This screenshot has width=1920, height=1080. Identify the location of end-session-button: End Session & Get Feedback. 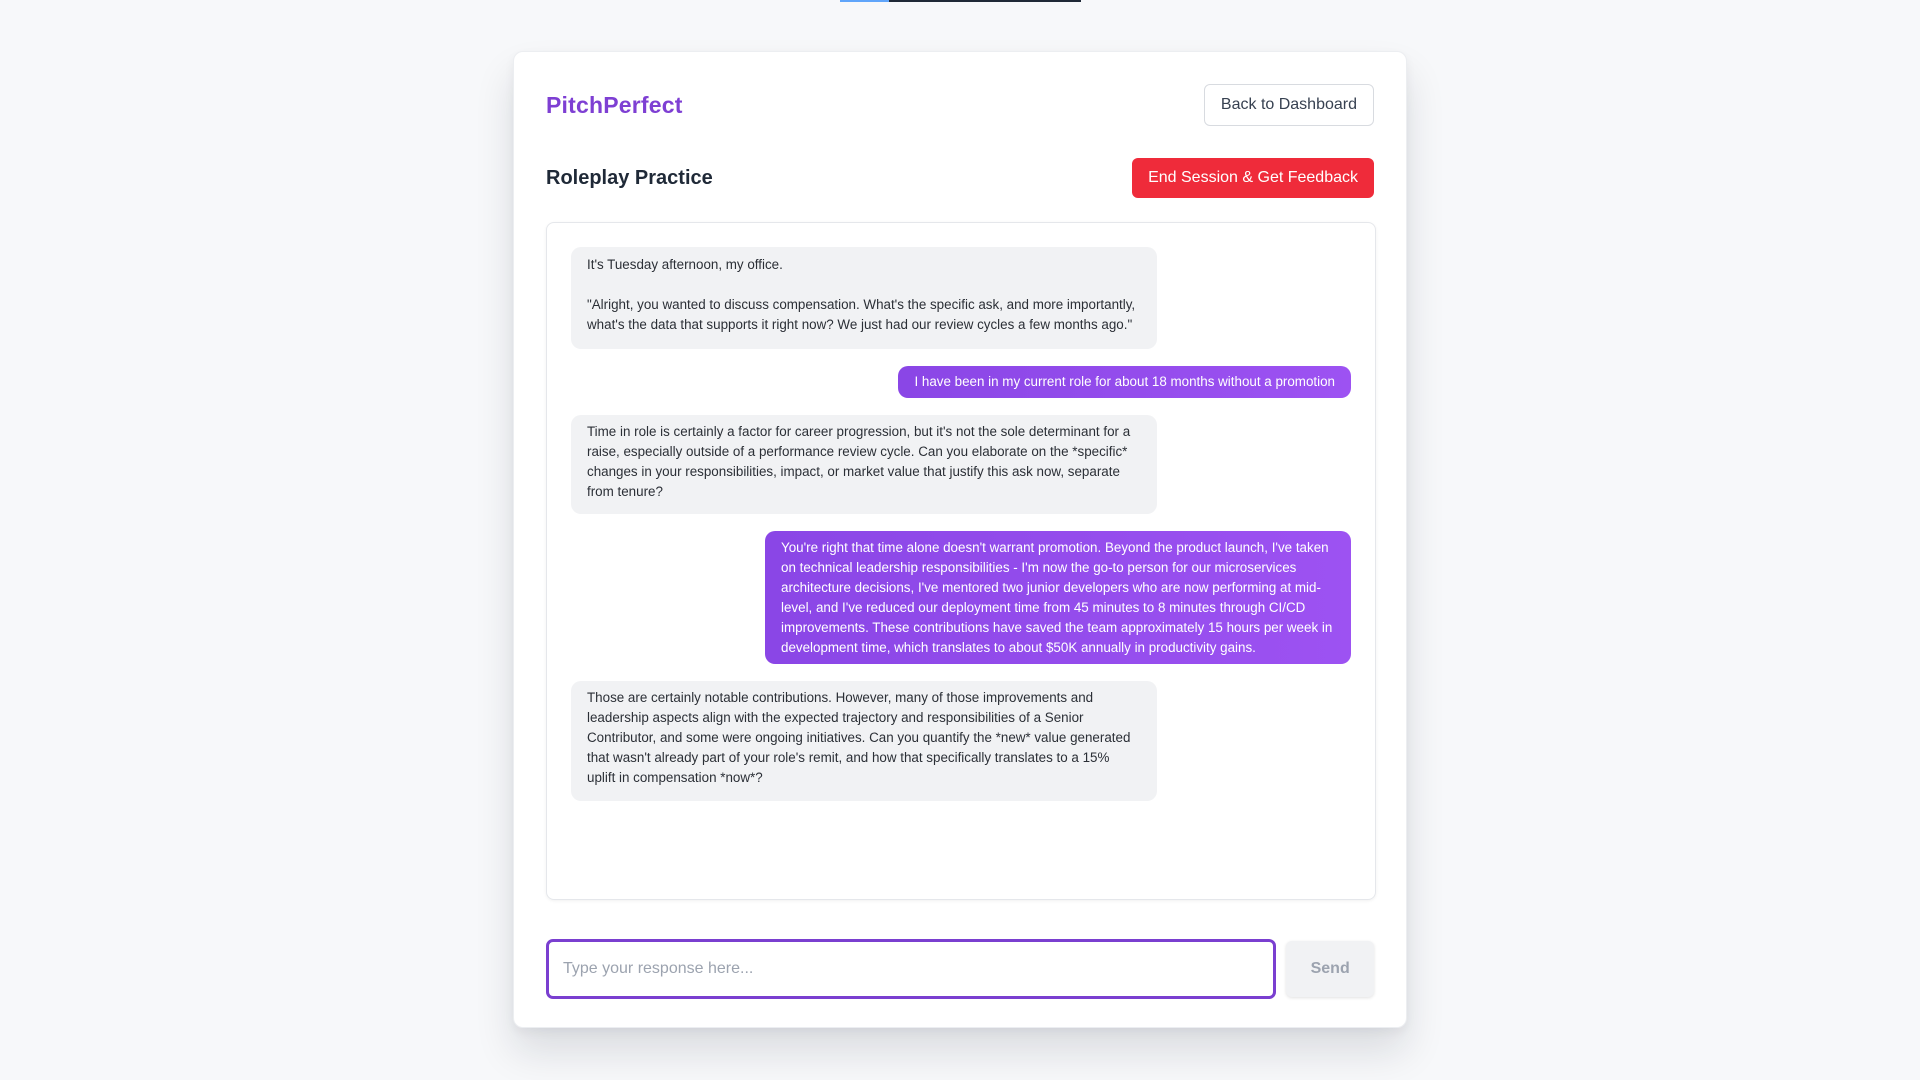
(1253, 178).